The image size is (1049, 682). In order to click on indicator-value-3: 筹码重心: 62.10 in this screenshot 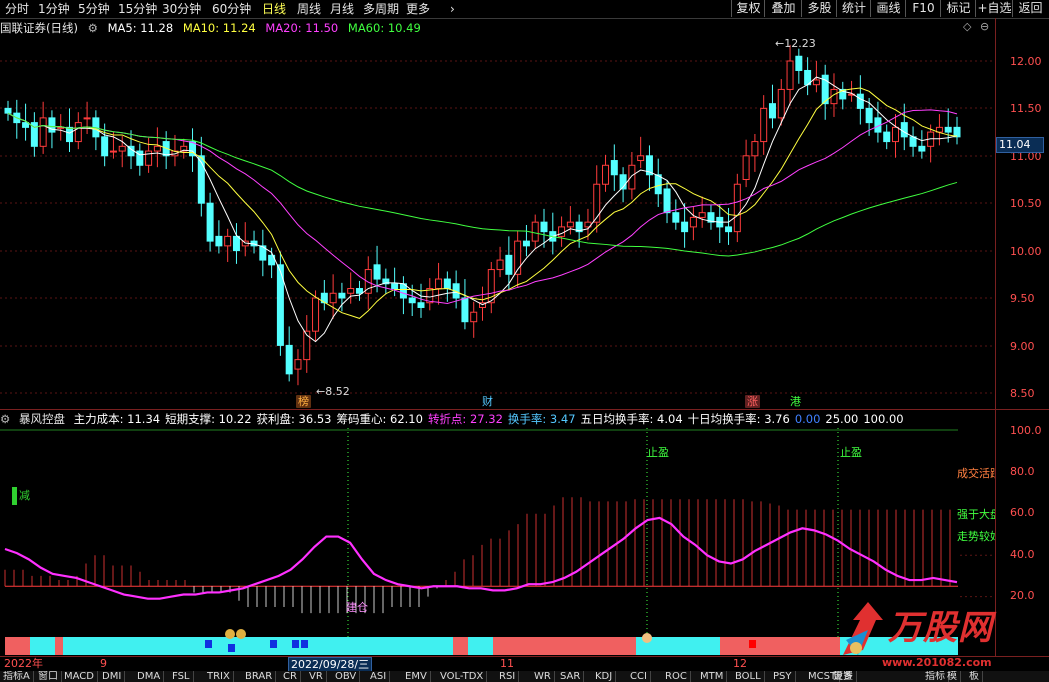, I will do `click(379, 419)`.